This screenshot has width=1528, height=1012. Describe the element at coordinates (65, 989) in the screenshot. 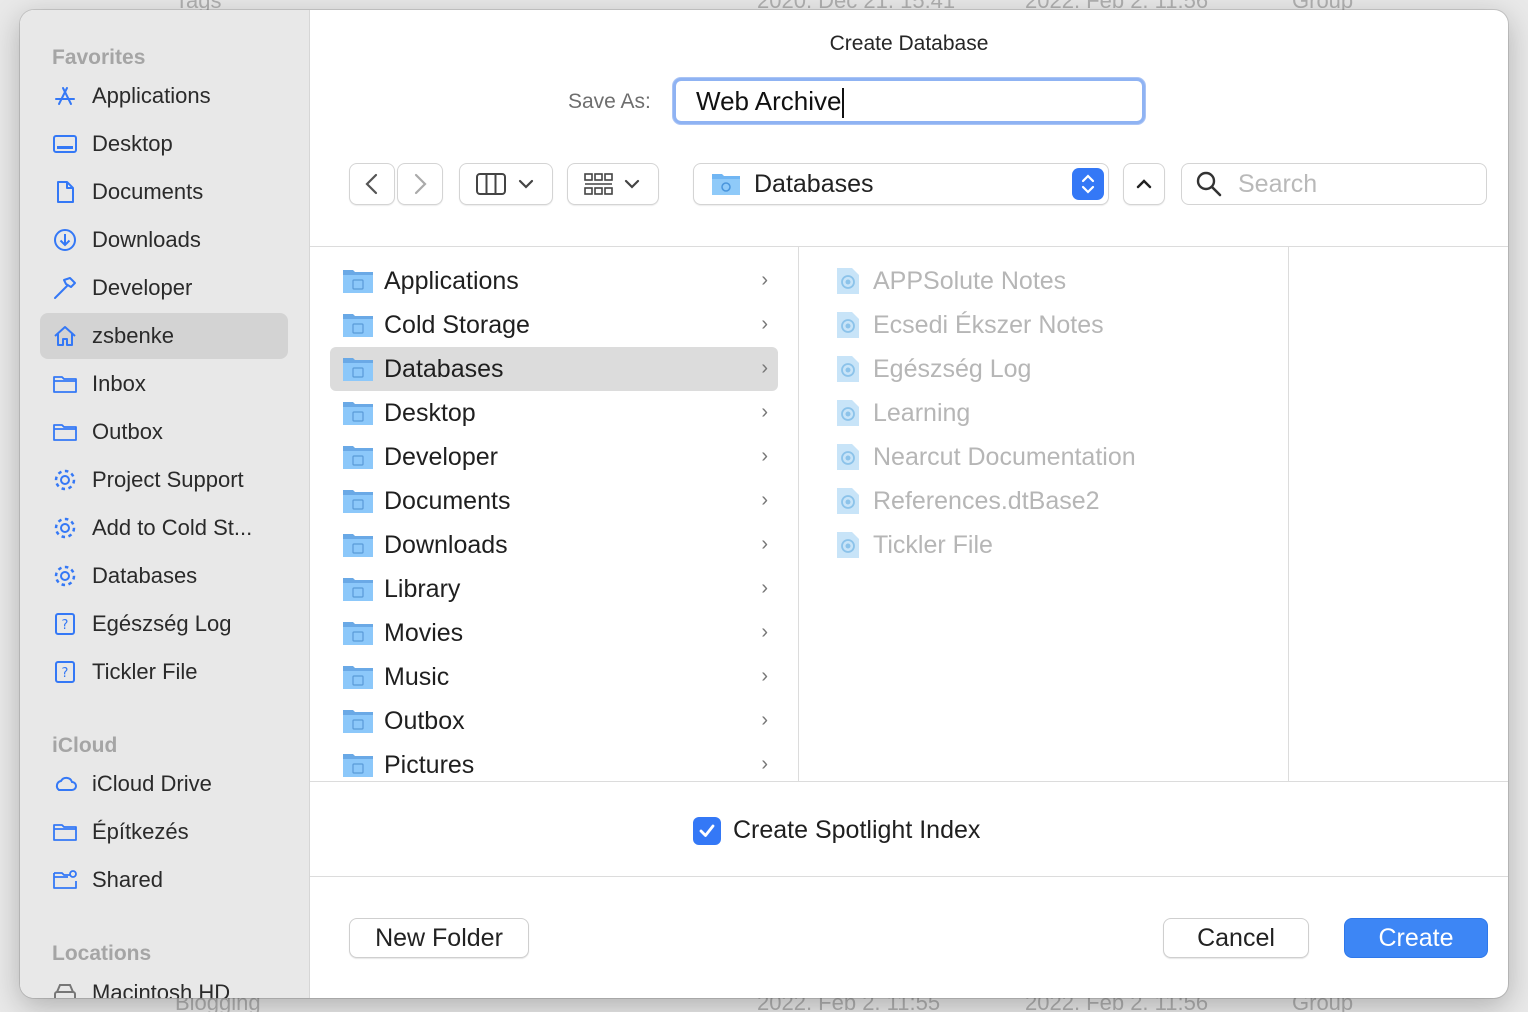

I see `disk-icon` at that location.